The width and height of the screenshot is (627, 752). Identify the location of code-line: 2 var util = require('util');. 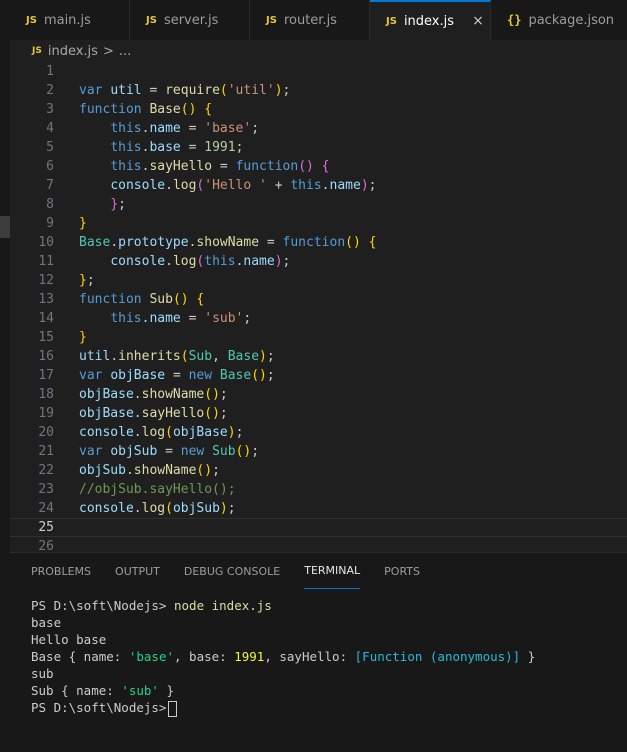
(318, 90).